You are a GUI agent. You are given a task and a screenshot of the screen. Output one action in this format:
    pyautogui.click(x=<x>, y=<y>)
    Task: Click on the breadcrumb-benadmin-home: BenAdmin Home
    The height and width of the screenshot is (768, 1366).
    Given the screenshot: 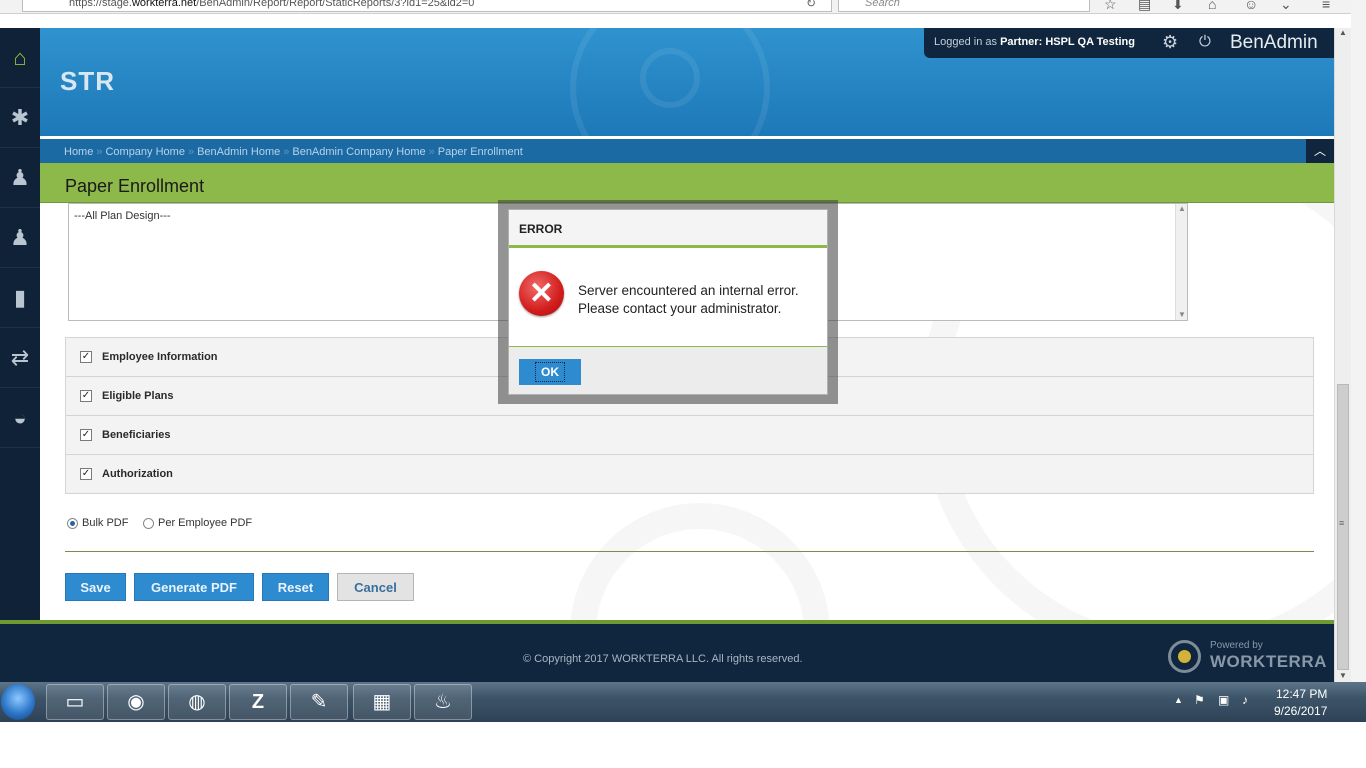 What is the action you would take?
    pyautogui.click(x=238, y=152)
    